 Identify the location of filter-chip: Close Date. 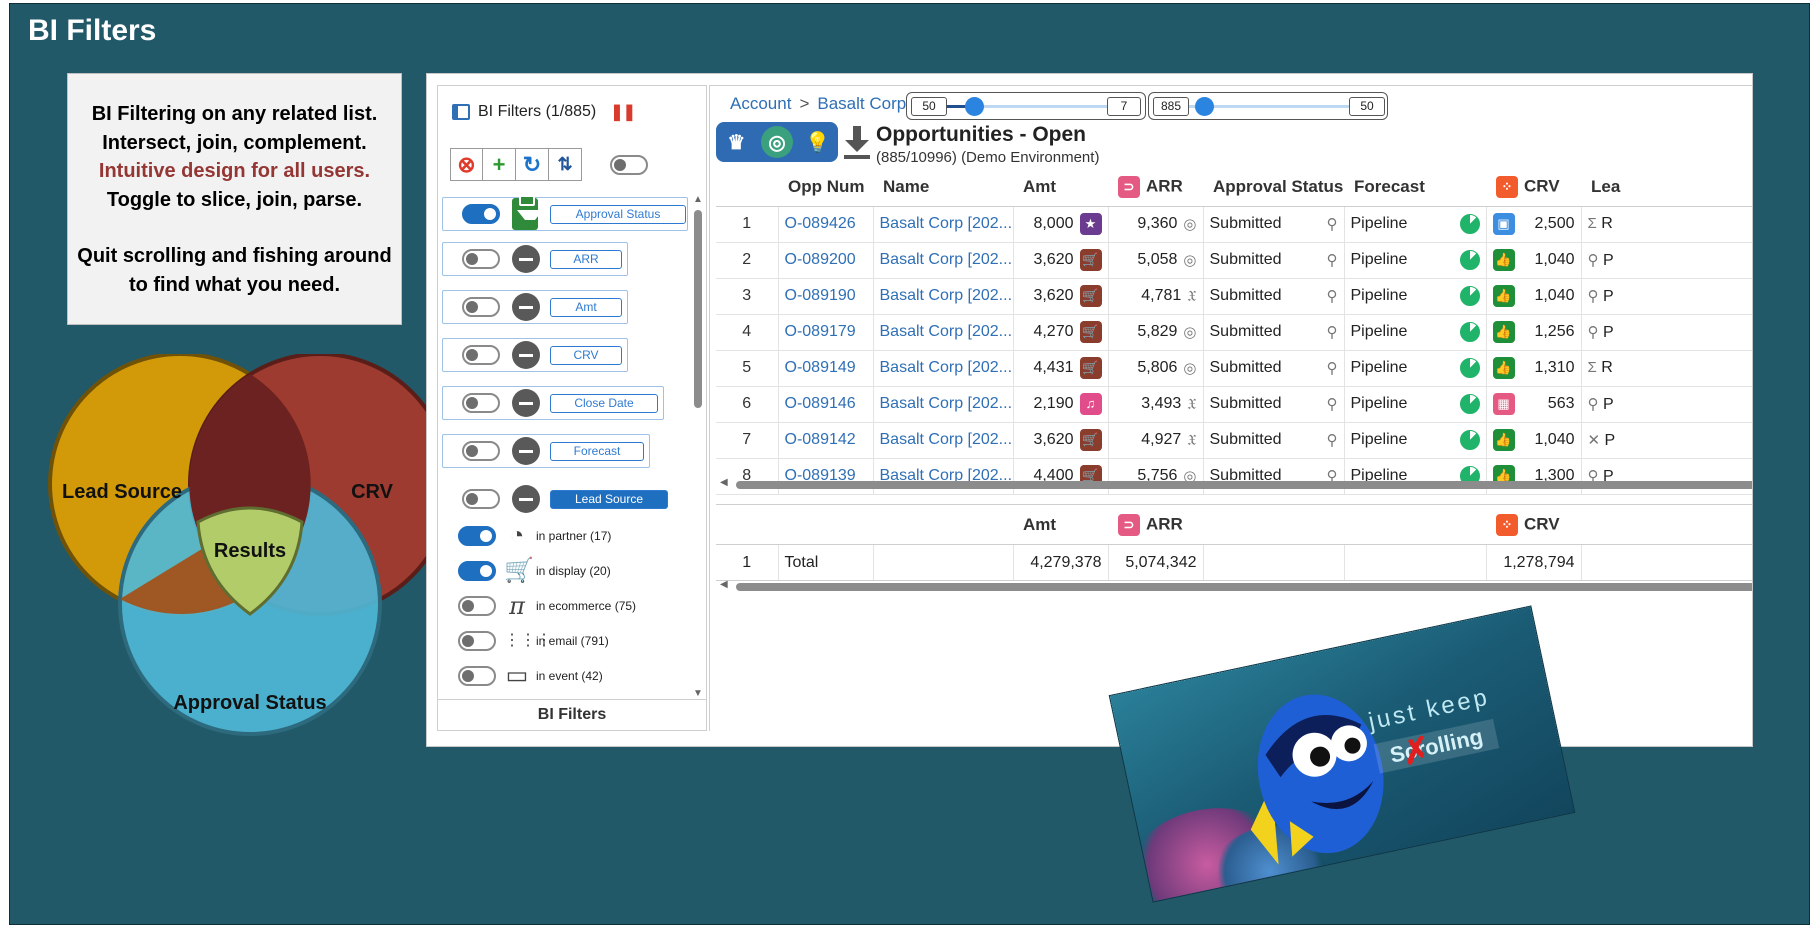
(604, 403).